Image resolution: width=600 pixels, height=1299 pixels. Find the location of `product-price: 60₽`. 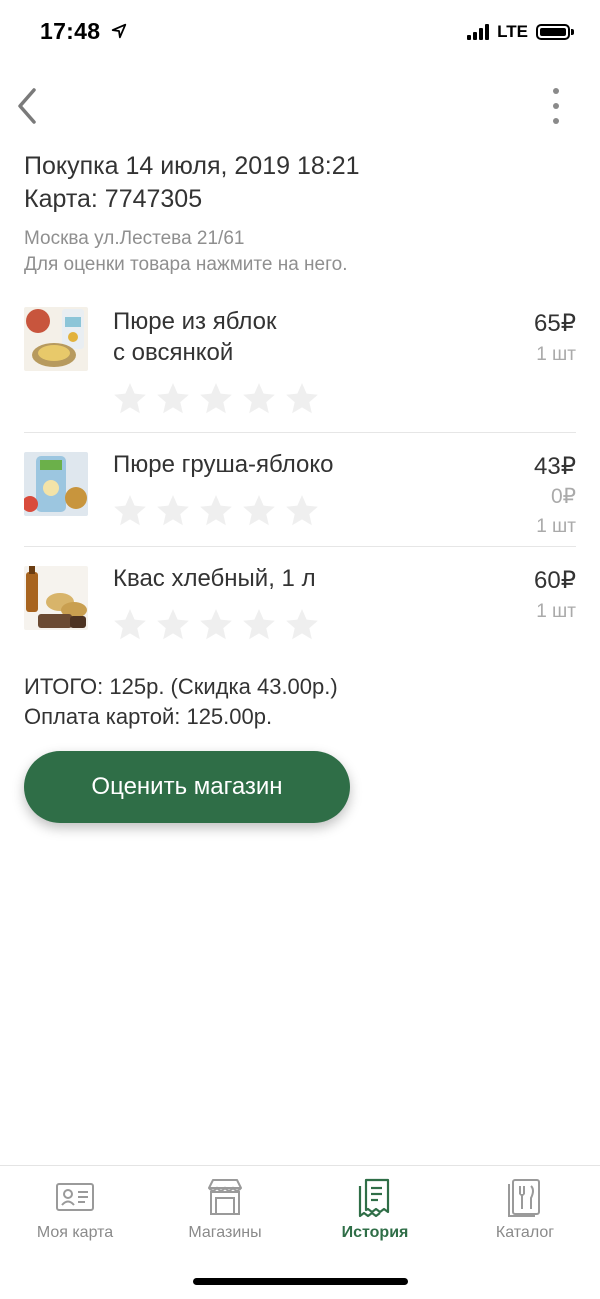

product-price: 60₽ is located at coordinates (555, 580).